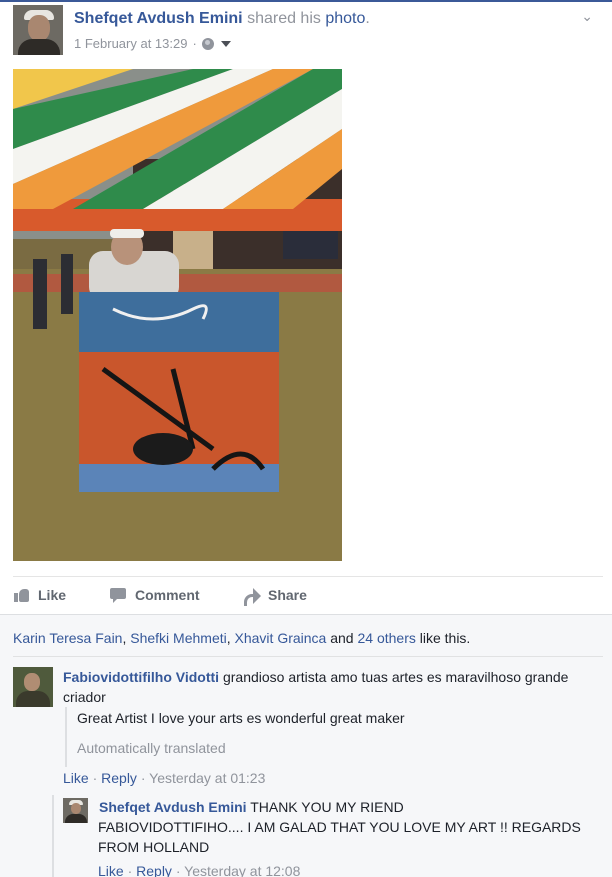 The image size is (612, 877). I want to click on top-accent-bar, so click(306, 1).